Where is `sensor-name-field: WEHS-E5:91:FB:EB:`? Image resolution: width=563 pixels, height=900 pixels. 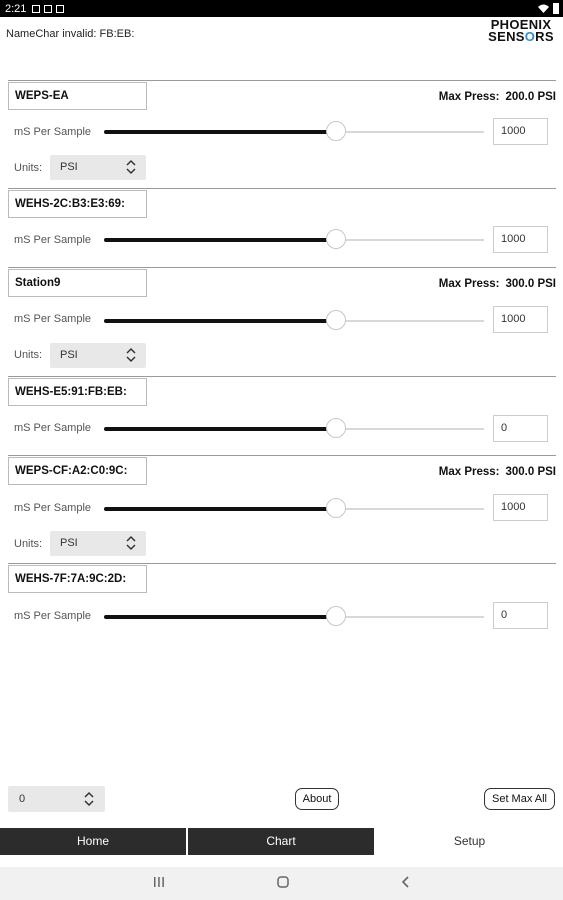 sensor-name-field: WEHS-E5:91:FB:EB: is located at coordinates (77, 392).